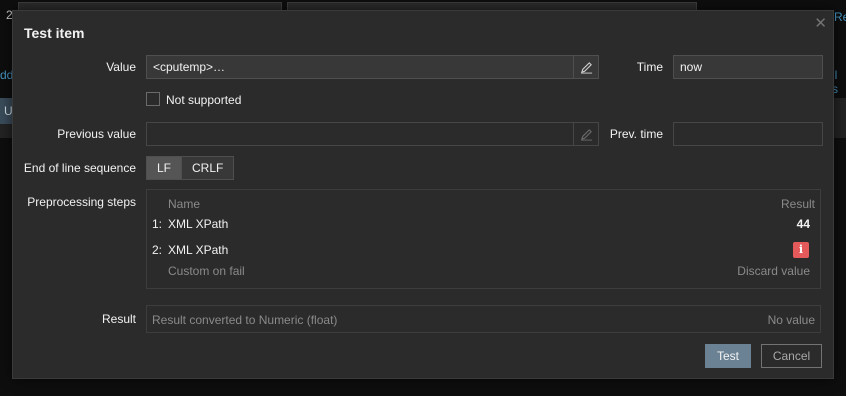  I want to click on not-supported-checkbox, so click(153, 99).